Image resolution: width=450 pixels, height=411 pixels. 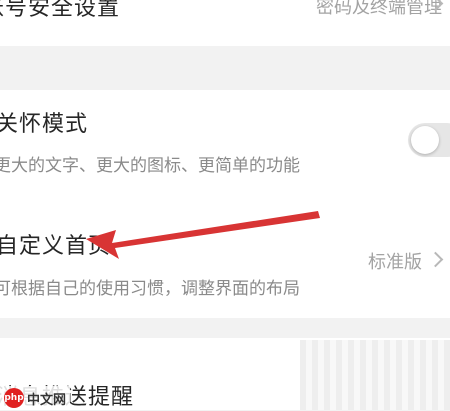 I want to click on care-mode-toggle, so click(x=429, y=140).